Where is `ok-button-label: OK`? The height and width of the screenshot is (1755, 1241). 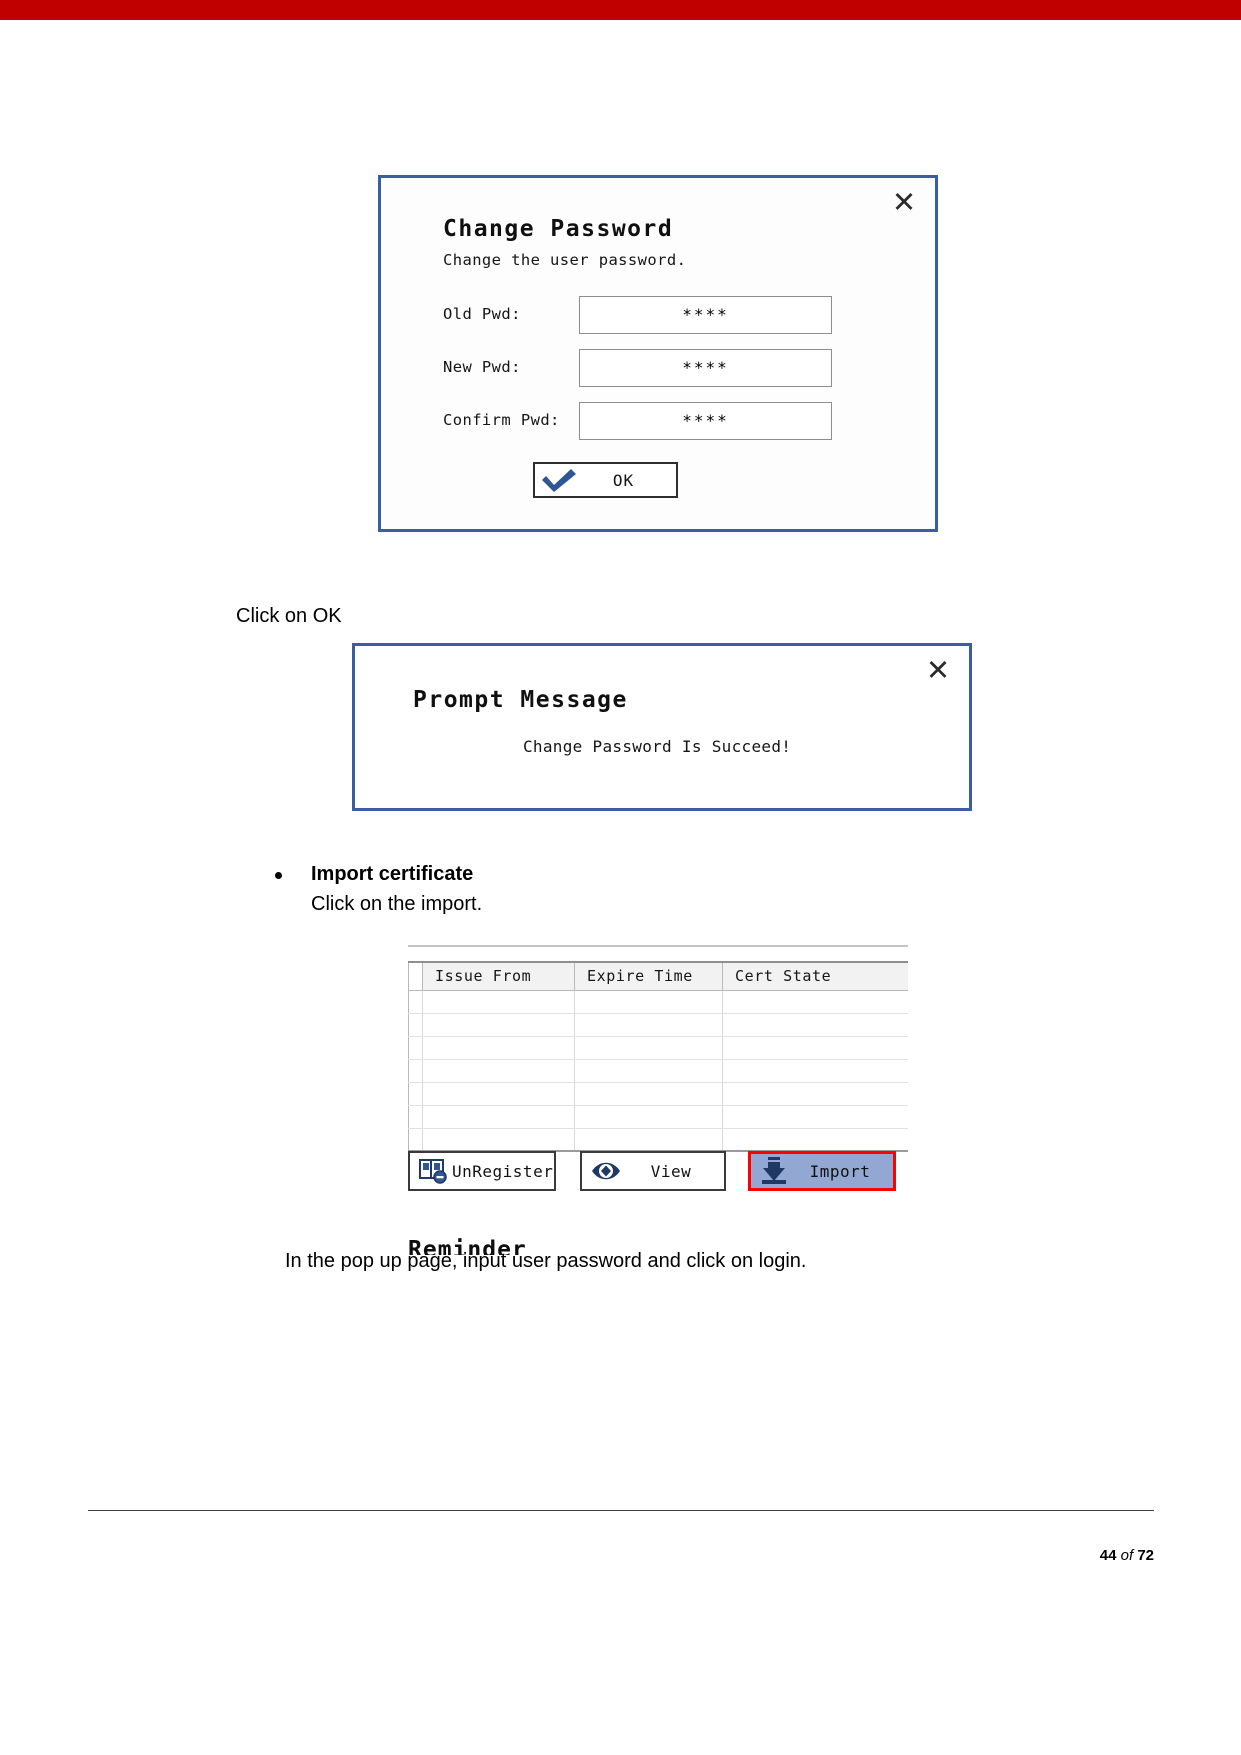
ok-button-label: OK is located at coordinates (623, 480).